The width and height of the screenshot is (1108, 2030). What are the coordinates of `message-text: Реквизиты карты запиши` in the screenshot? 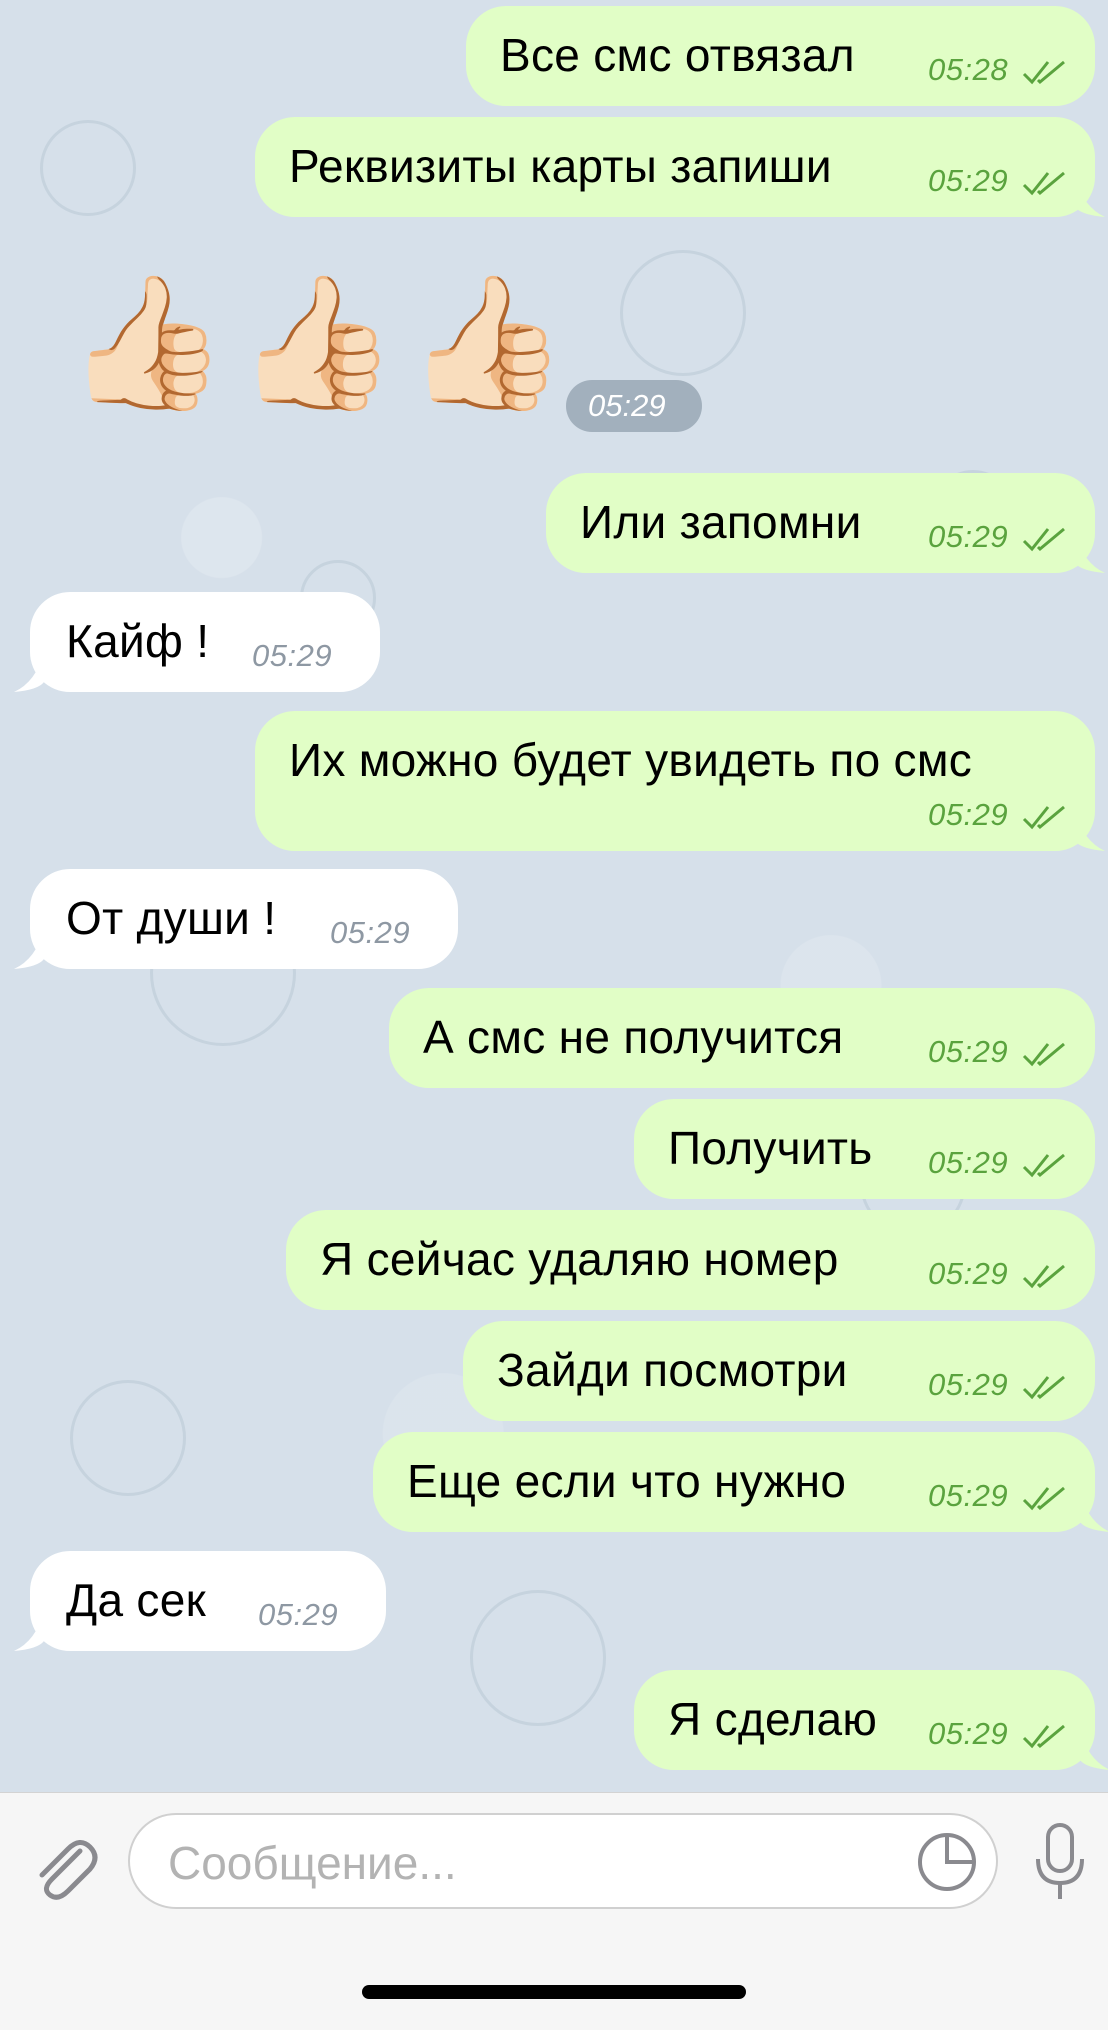 It's located at (560, 166).